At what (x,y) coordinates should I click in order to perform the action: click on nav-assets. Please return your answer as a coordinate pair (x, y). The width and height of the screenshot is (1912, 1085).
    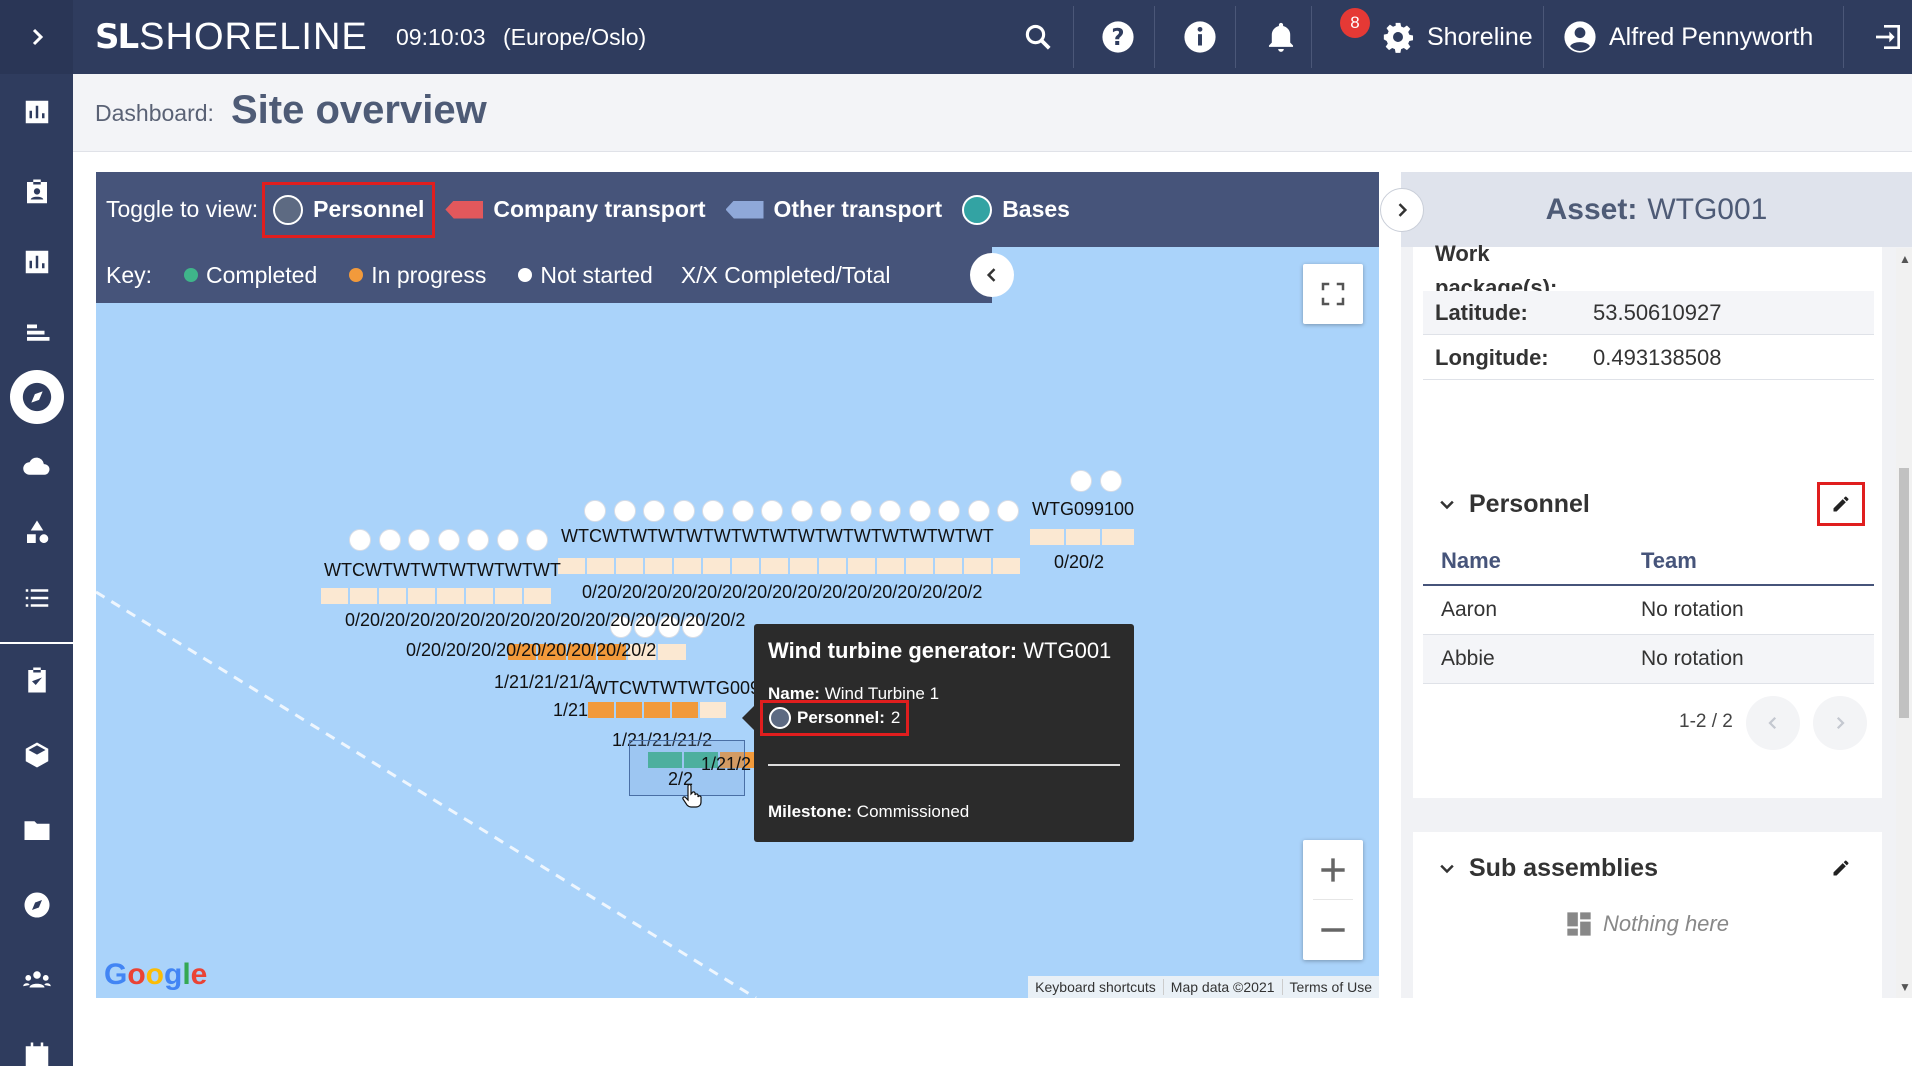
    Looking at the image, I should click on (36, 533).